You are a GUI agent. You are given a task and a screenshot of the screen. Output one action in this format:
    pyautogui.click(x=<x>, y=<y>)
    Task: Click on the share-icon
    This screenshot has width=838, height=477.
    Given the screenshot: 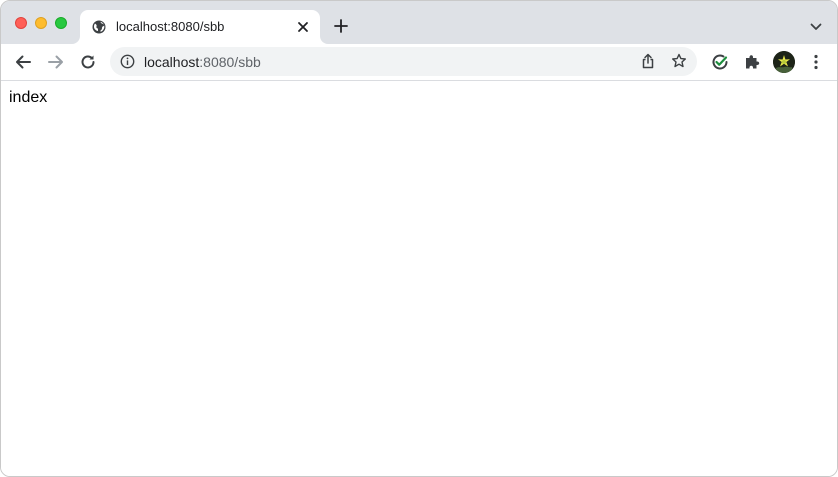 What is the action you would take?
    pyautogui.click(x=648, y=61)
    